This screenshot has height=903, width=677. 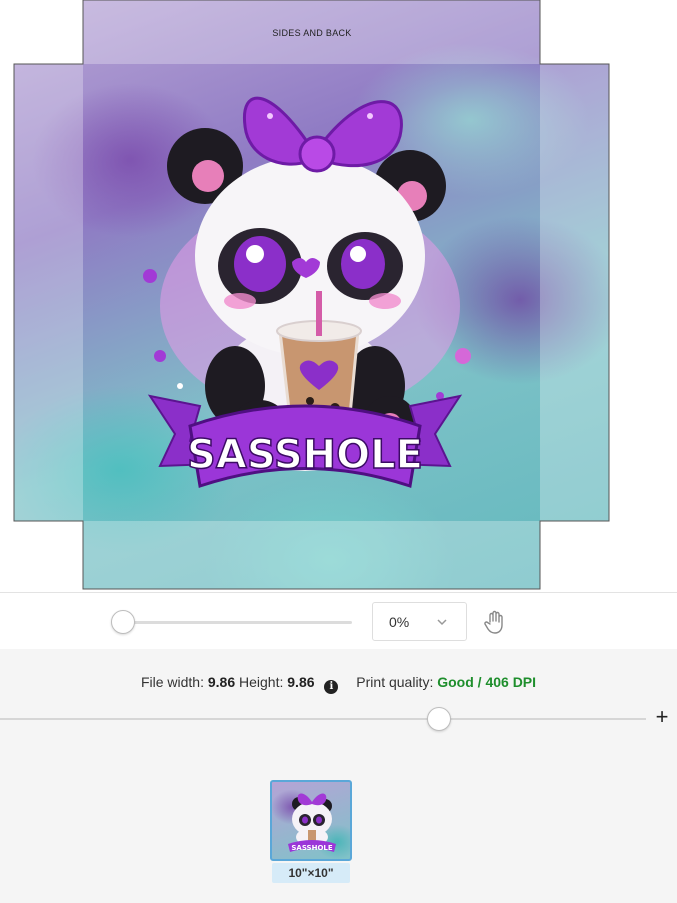 I want to click on zoom-toolbar: 0%, so click(x=338, y=620).